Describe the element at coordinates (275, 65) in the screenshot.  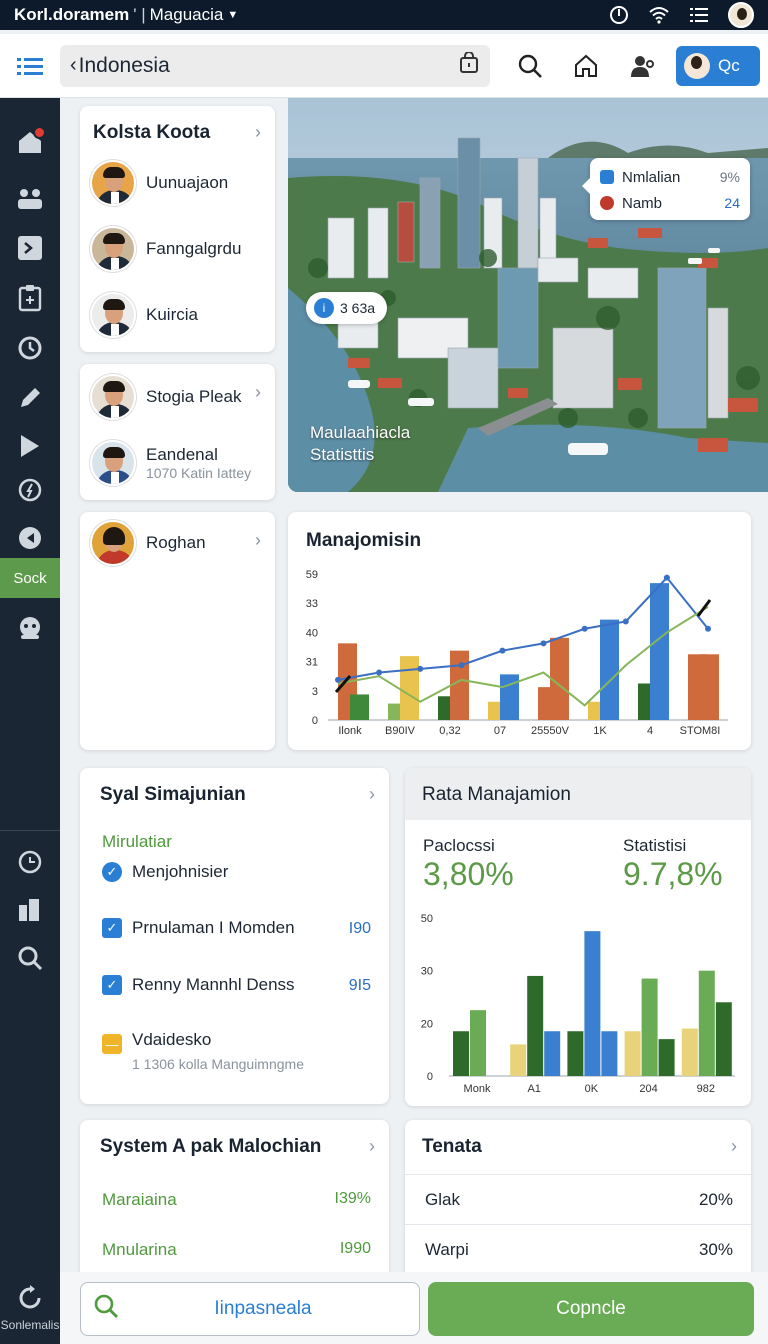
I see `search-input: ‹ Indonesia` at that location.